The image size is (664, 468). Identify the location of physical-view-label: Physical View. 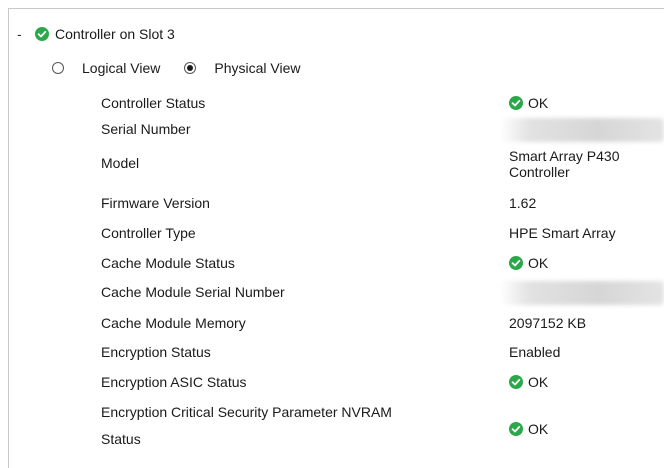
(257, 68).